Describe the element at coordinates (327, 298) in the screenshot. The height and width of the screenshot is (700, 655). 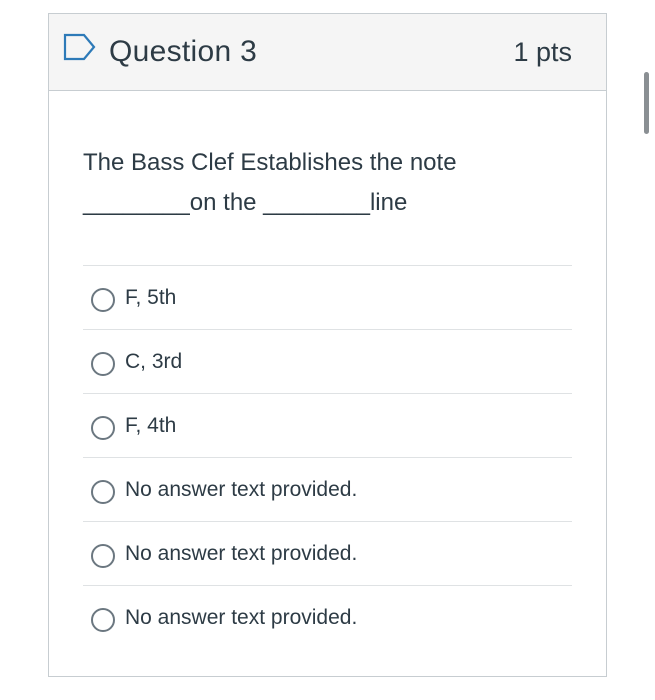
I see `answer-option-1: F, 5th` at that location.